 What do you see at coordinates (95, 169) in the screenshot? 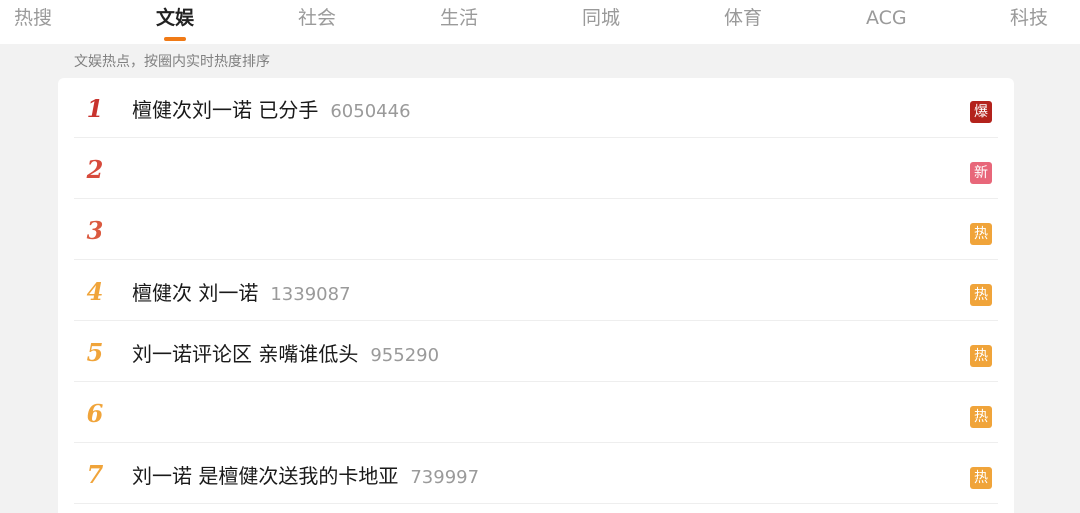
I see `rank-number: 2` at bounding box center [95, 169].